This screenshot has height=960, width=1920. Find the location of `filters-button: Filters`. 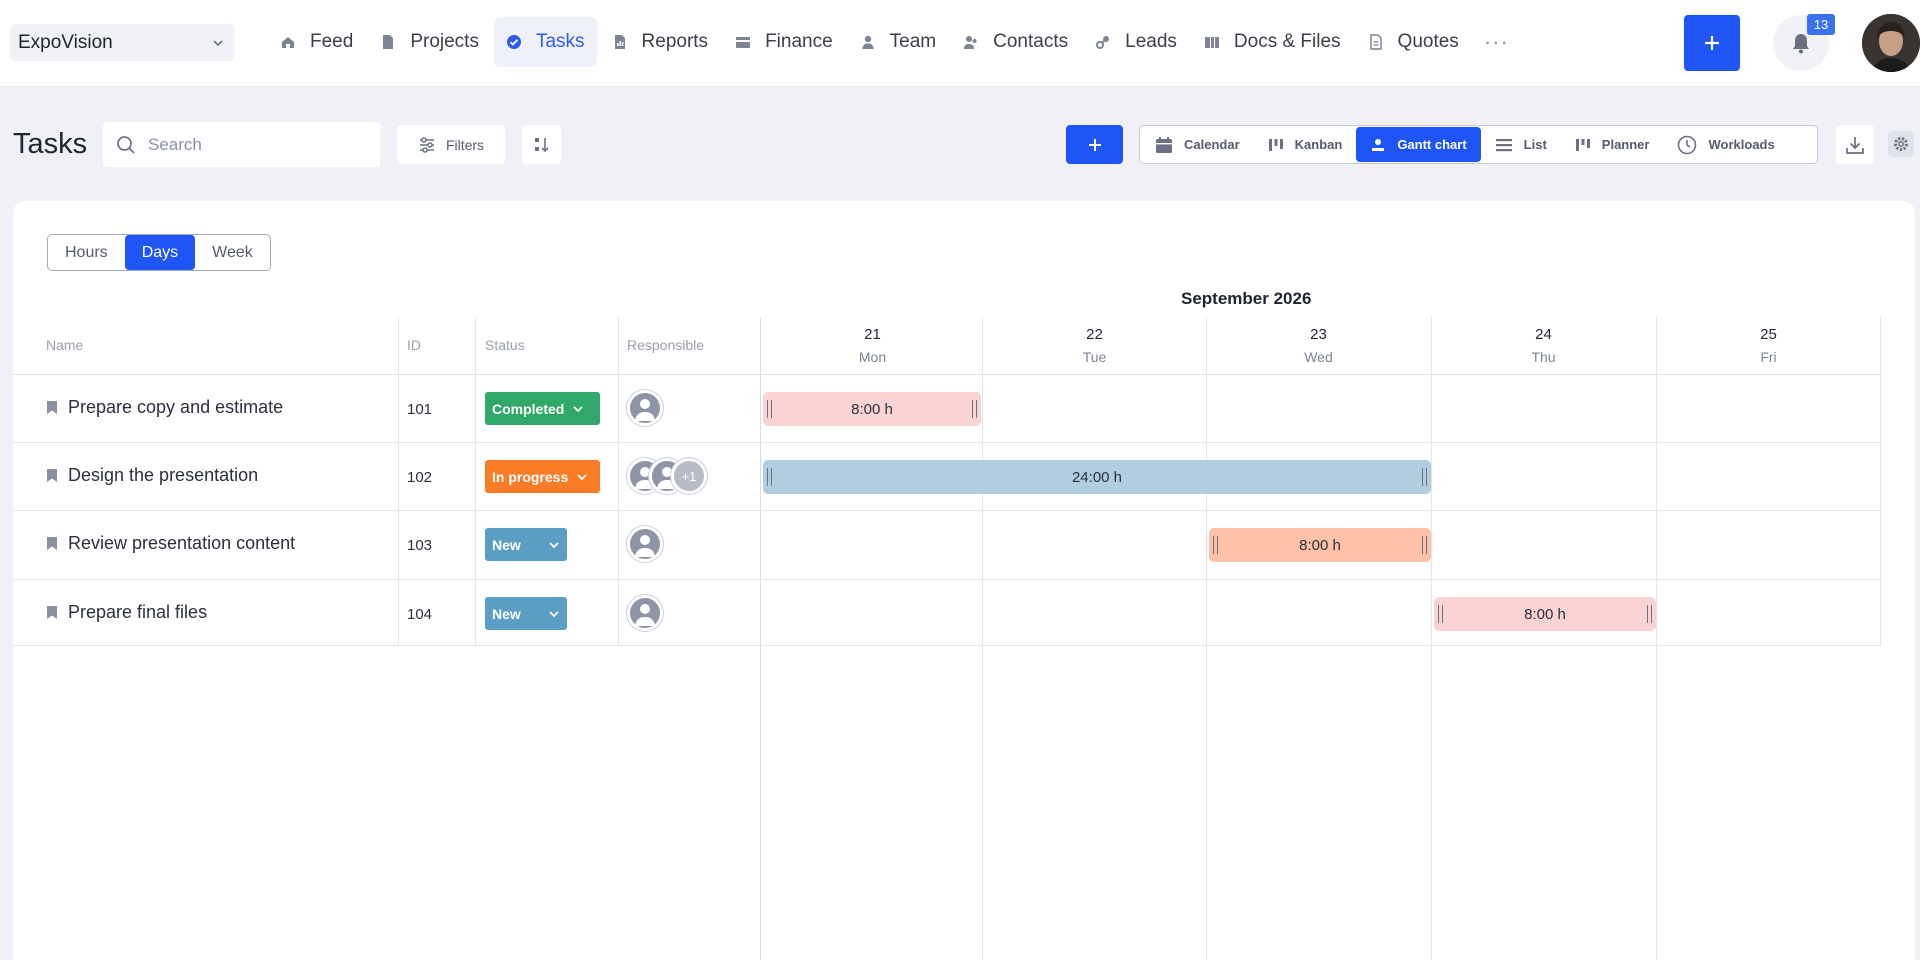

filters-button: Filters is located at coordinates (451, 144).